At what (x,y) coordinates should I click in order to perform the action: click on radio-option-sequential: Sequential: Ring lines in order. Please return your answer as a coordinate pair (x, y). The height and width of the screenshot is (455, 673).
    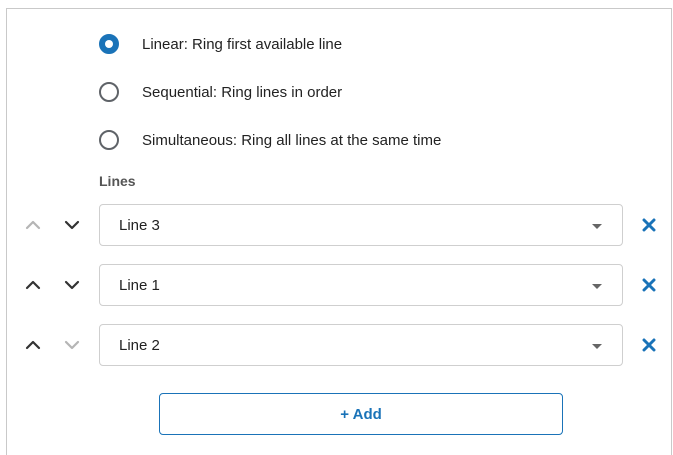
    Looking at the image, I should click on (220, 92).